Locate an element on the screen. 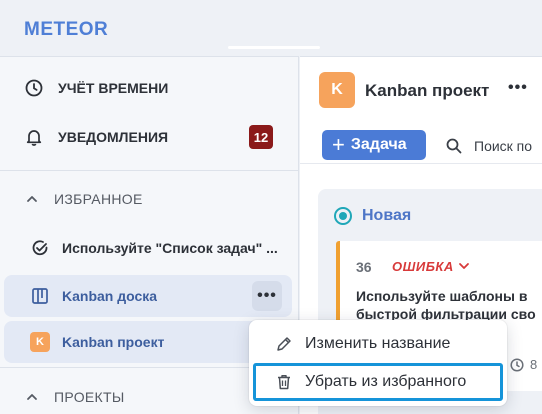 The height and width of the screenshot is (414, 542). favorite-item-kanban-board: Kanban доска ••• is located at coordinates (148, 296).